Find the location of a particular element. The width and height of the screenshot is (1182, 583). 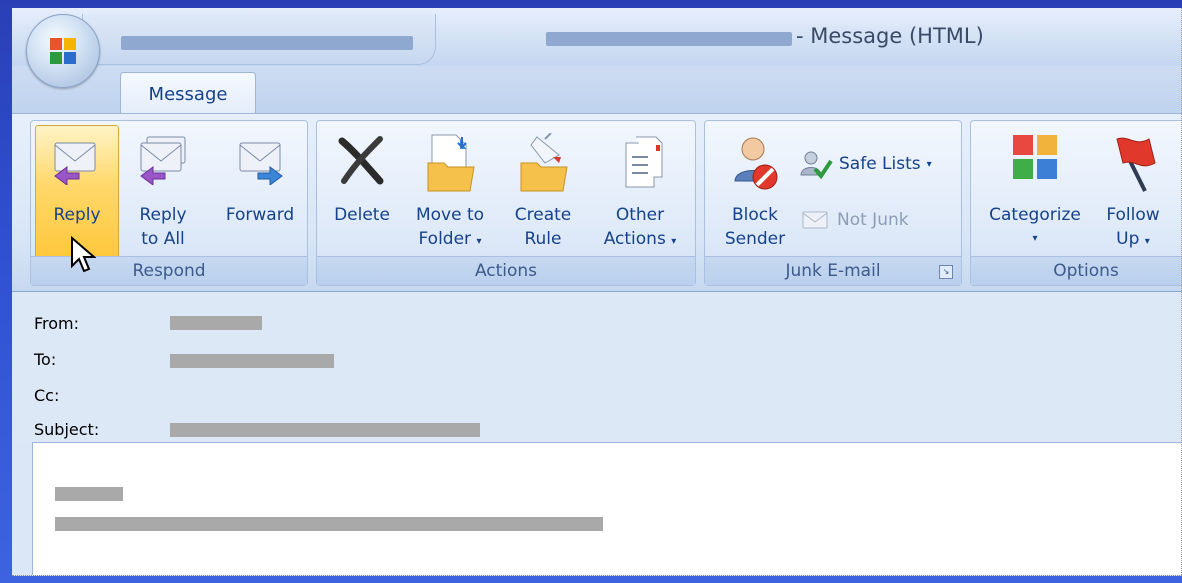

move-to-folder-label-2-wrap: Folder ▾ is located at coordinates (450, 240).